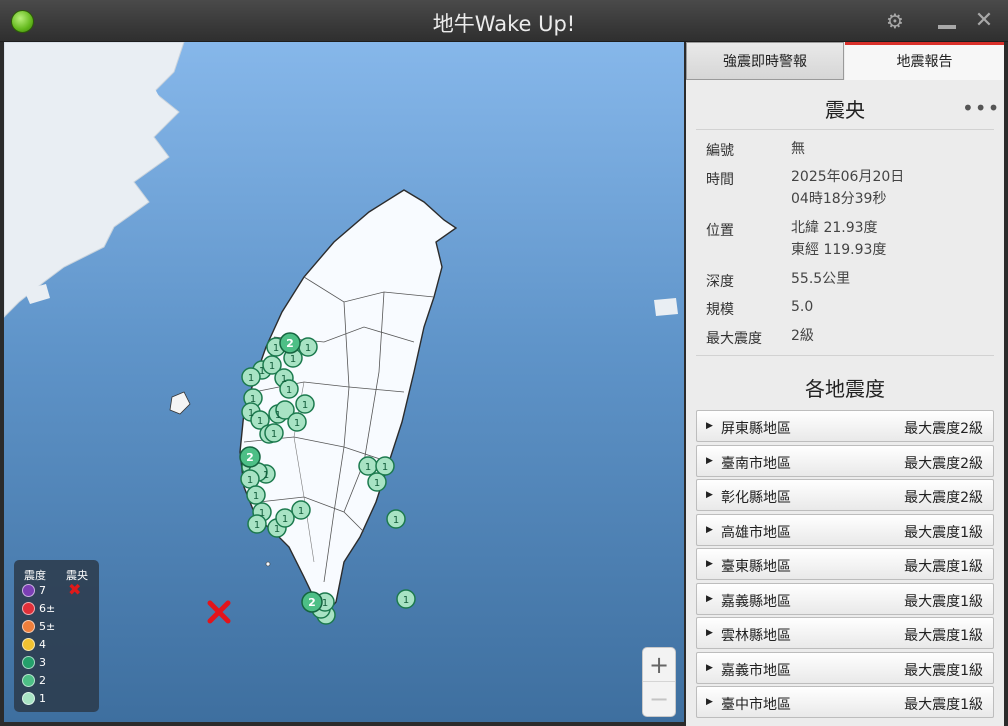 This screenshot has width=1008, height=726. I want to click on more-options-icon: •••, so click(981, 108).